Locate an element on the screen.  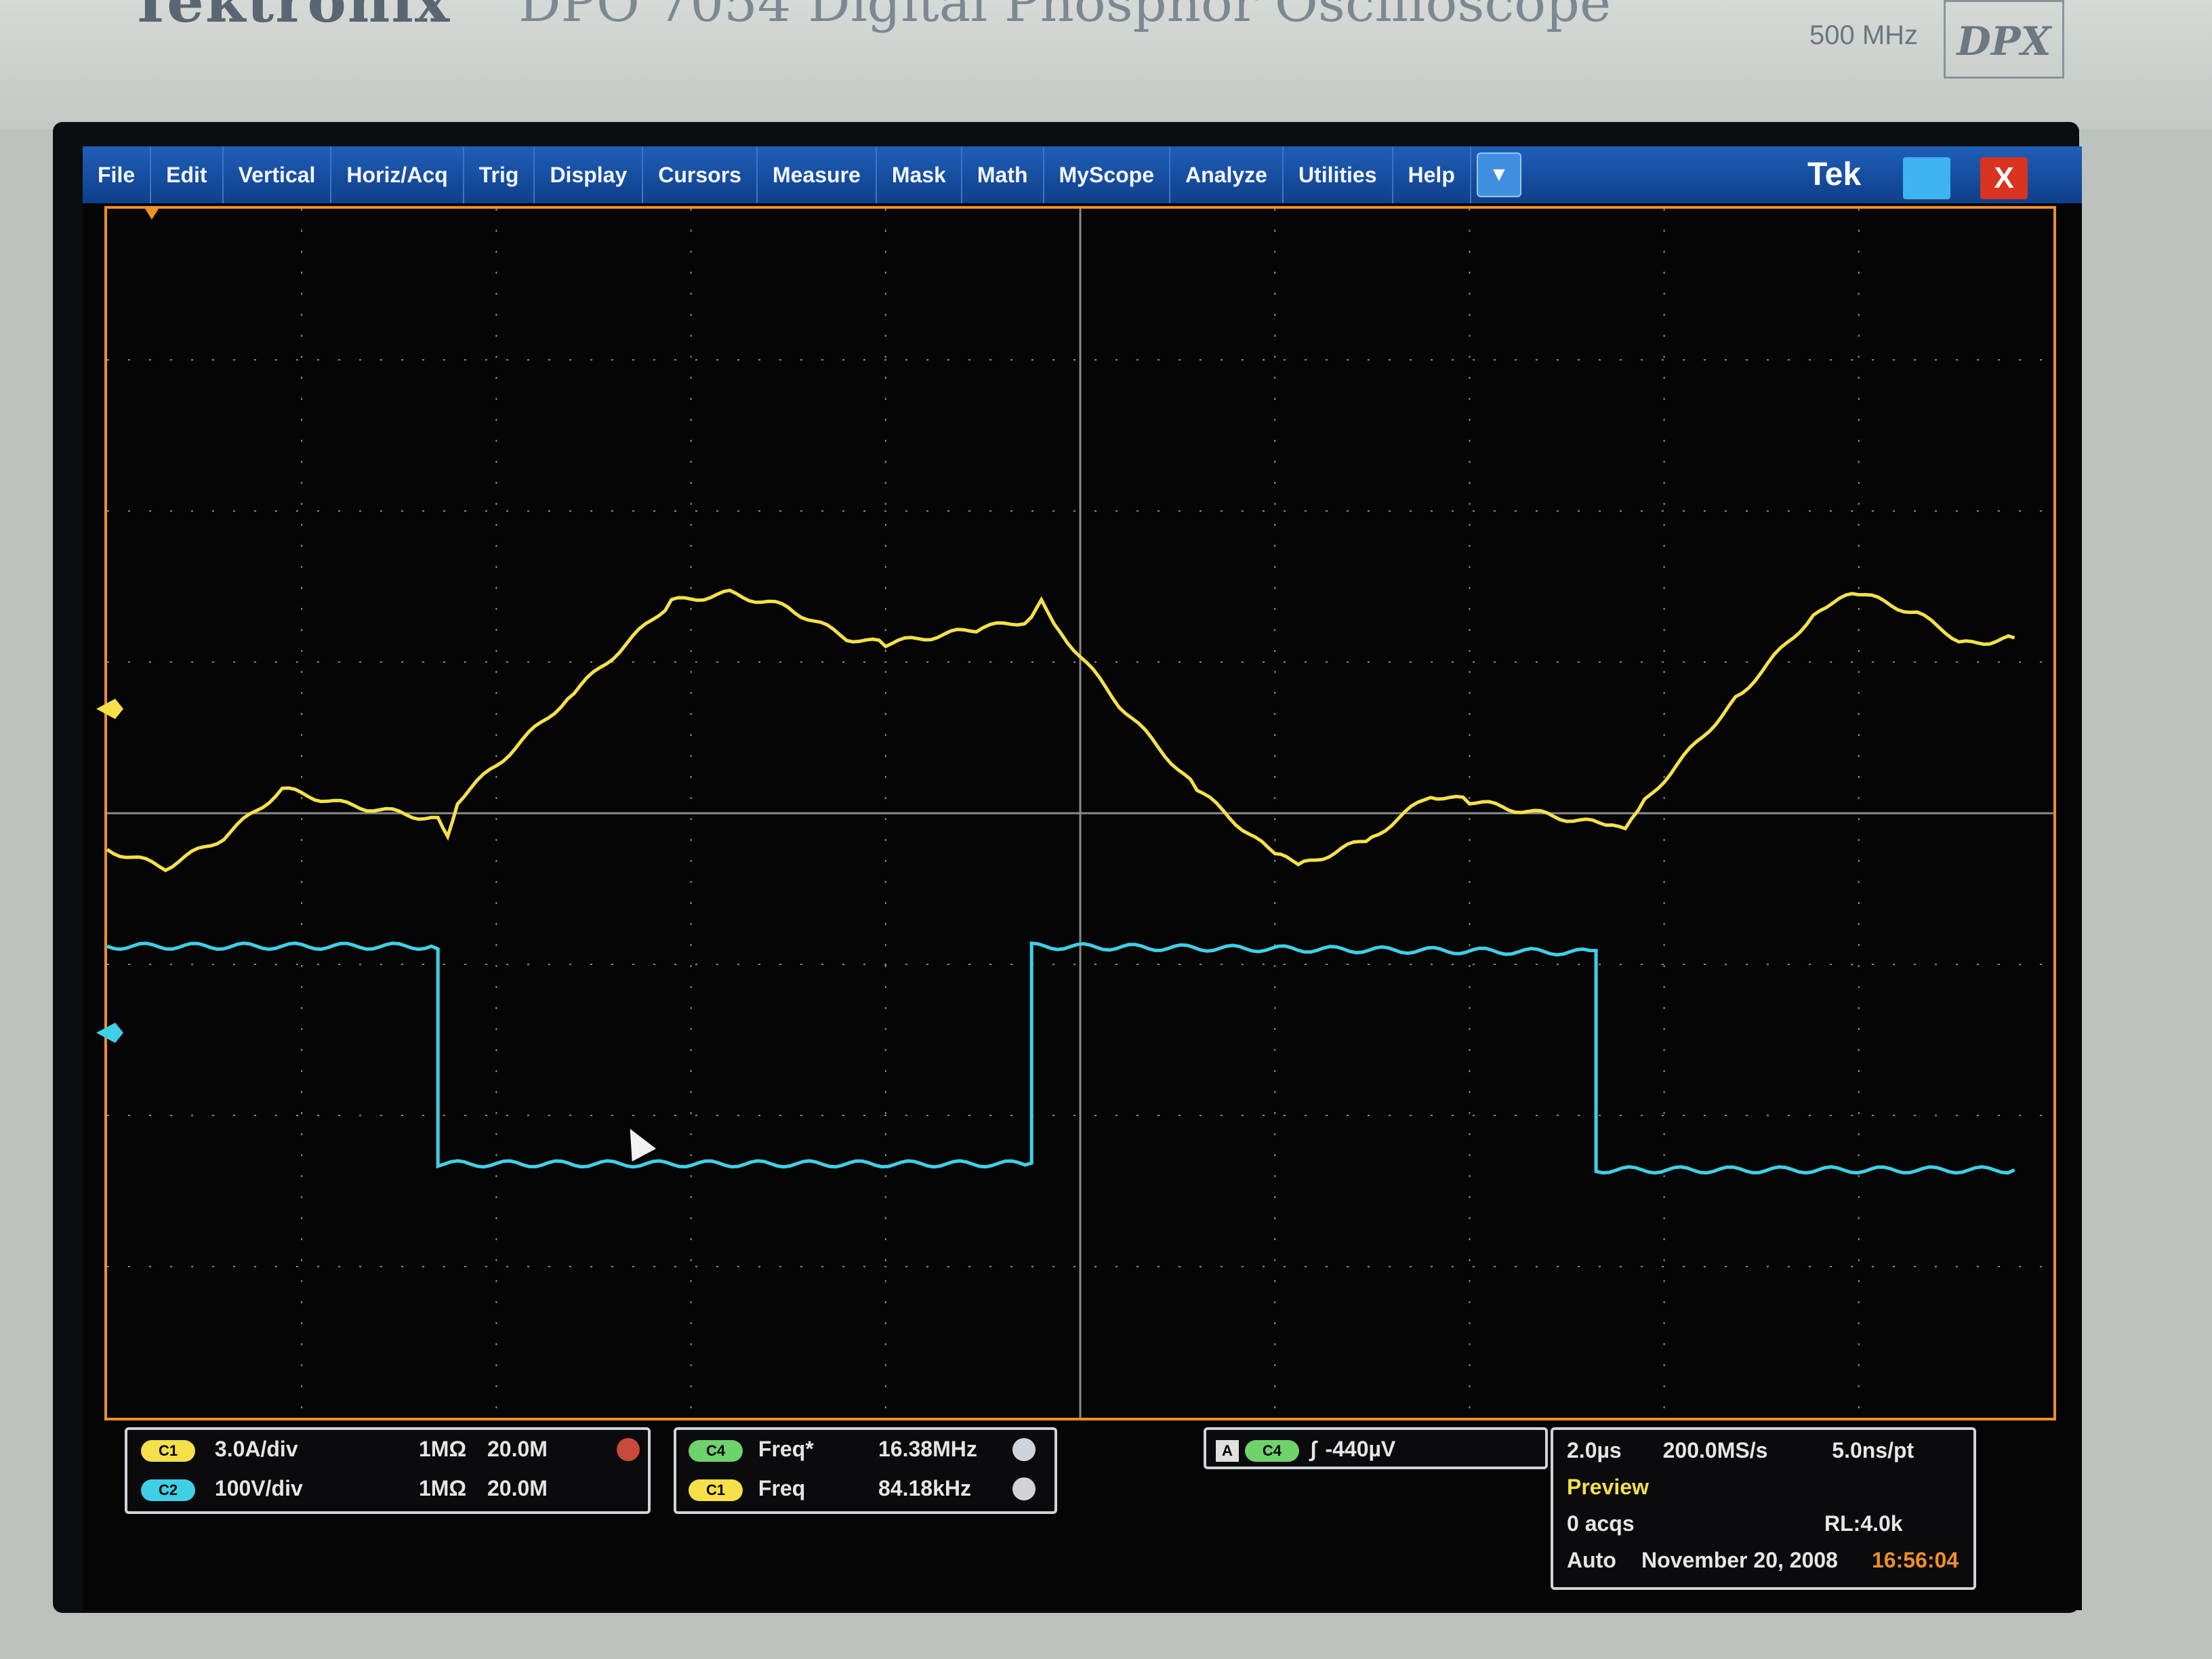
model-number: DPO 7054 is located at coordinates (655, 17).